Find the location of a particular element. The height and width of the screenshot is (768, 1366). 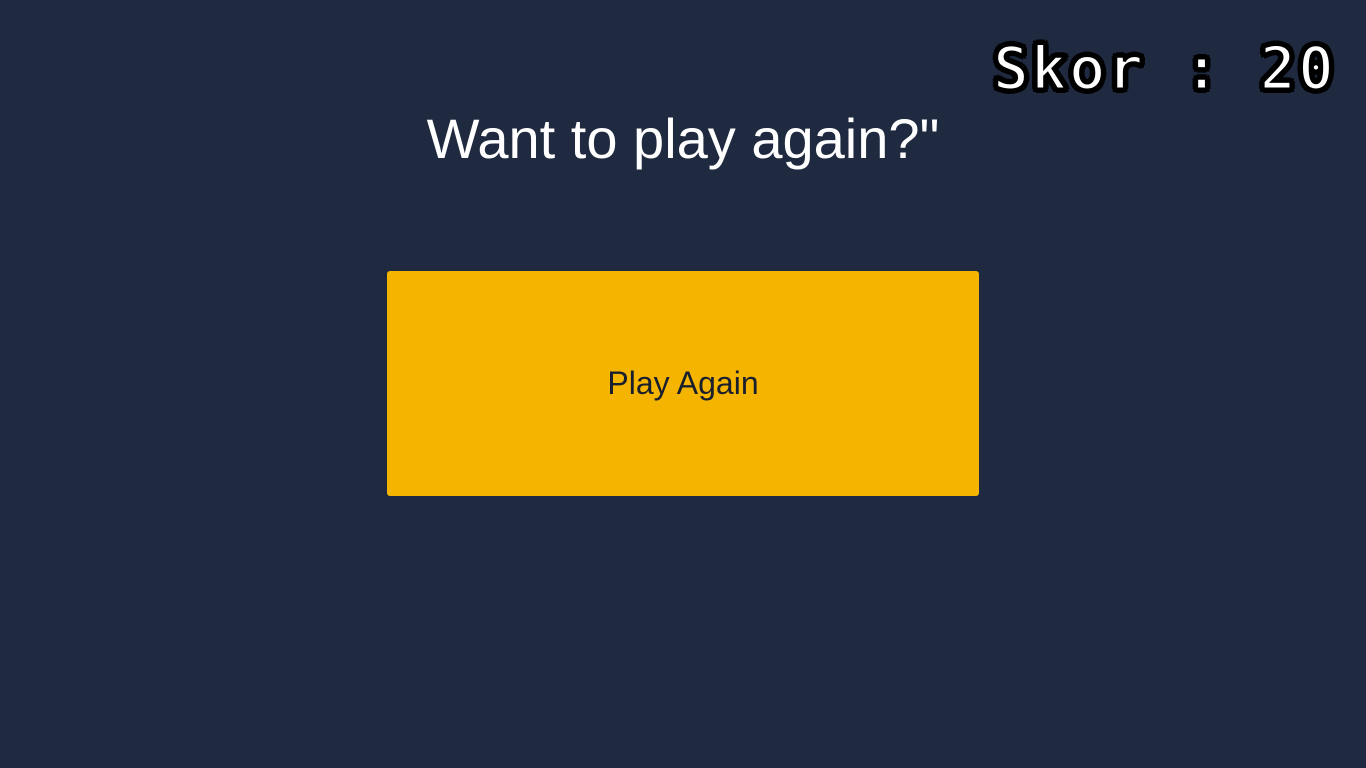

play-again-button-label: Play Again is located at coordinates (683, 383).